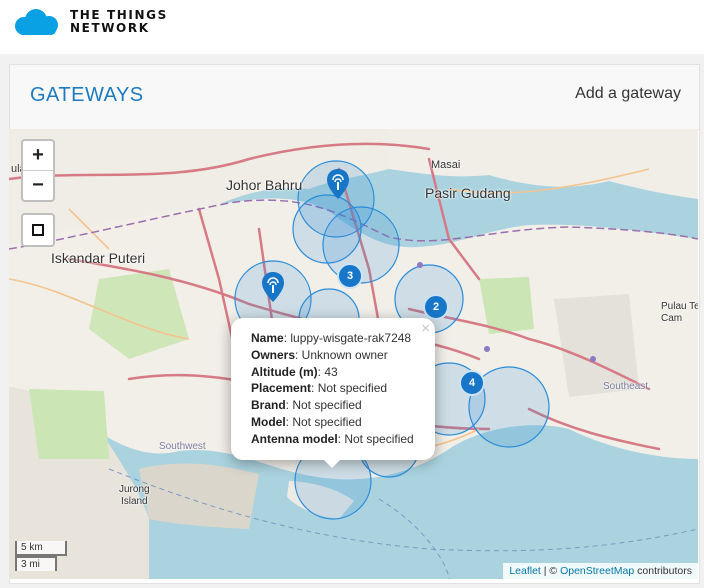 This screenshot has height=588, width=704. What do you see at coordinates (436, 307) in the screenshot?
I see `gateway-cluster: 2` at bounding box center [436, 307].